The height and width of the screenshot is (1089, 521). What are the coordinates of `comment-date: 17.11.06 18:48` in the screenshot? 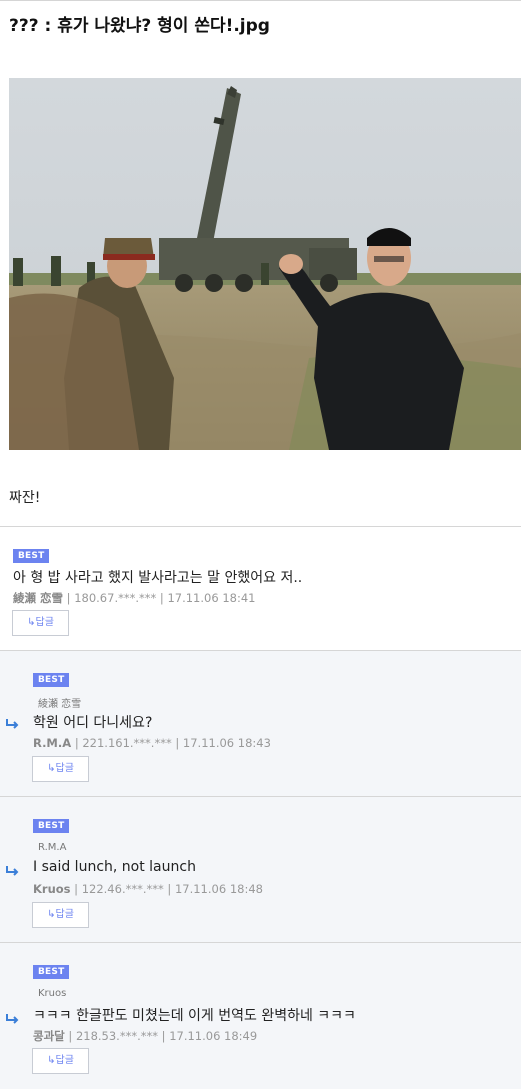 It's located at (218, 889).